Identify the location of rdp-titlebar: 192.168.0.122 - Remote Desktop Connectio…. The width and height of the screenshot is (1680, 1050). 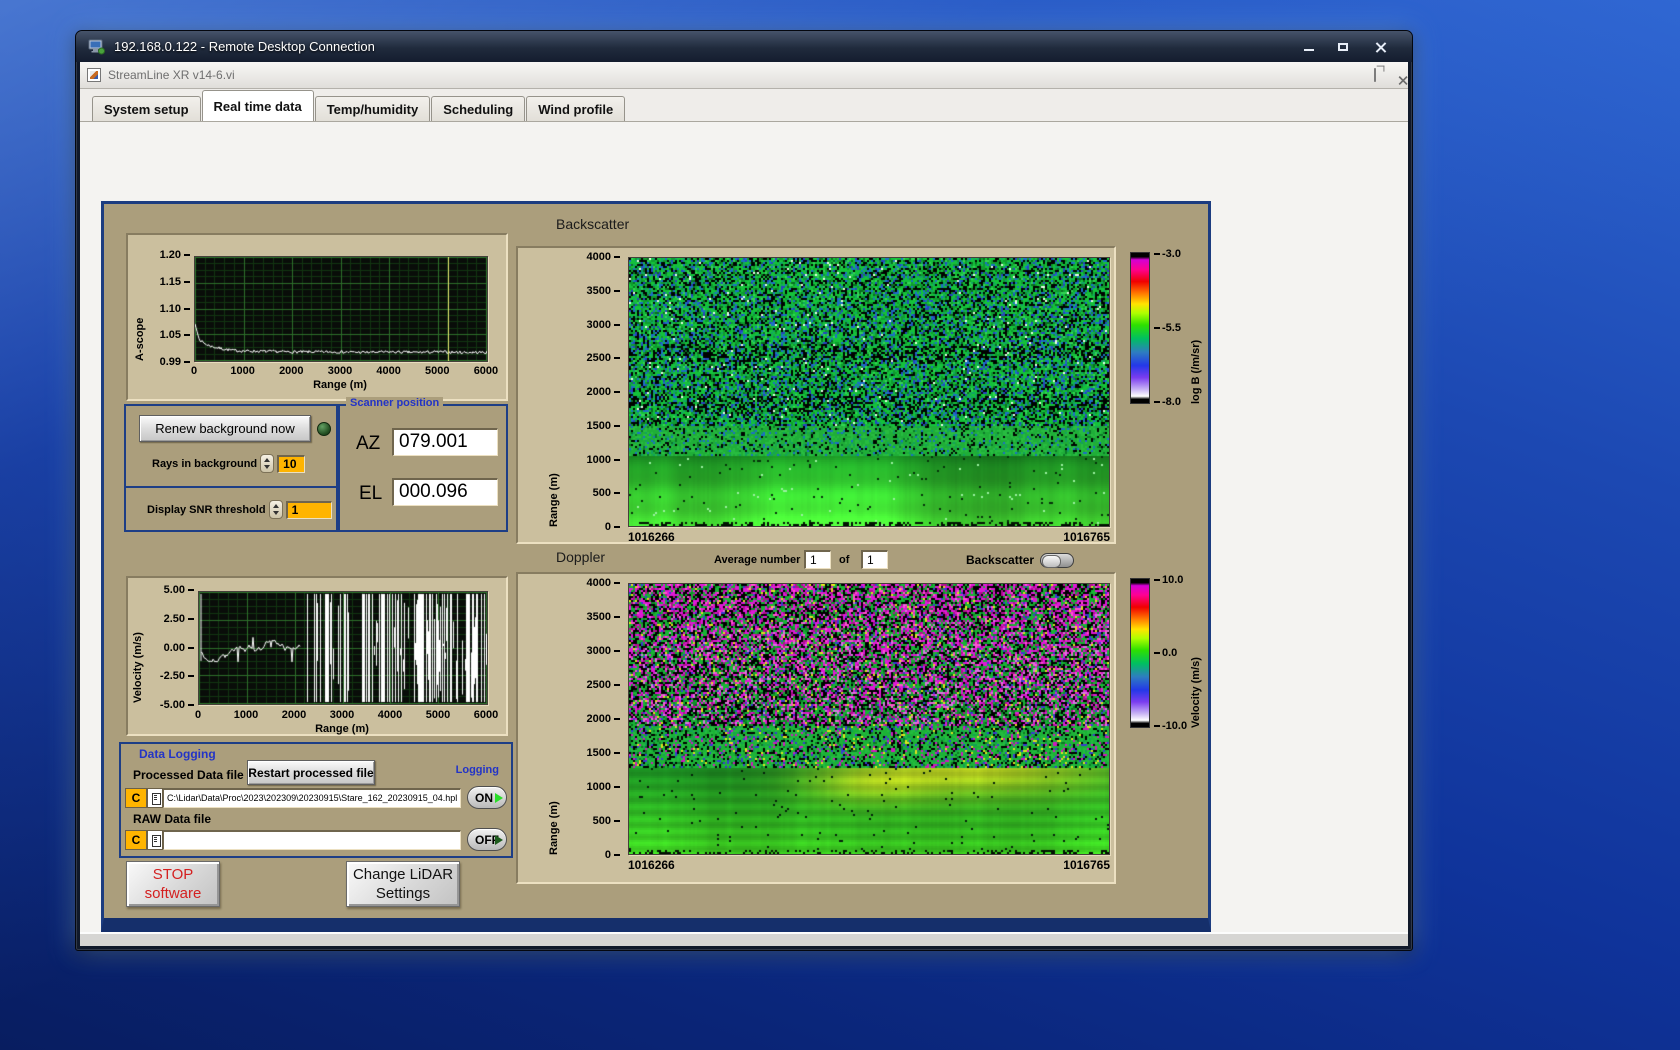
(744, 46).